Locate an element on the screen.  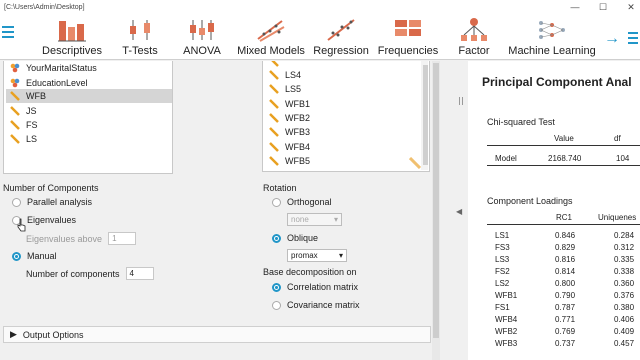
variable-name: YourMaritalStatus is located at coordinates (61, 68).